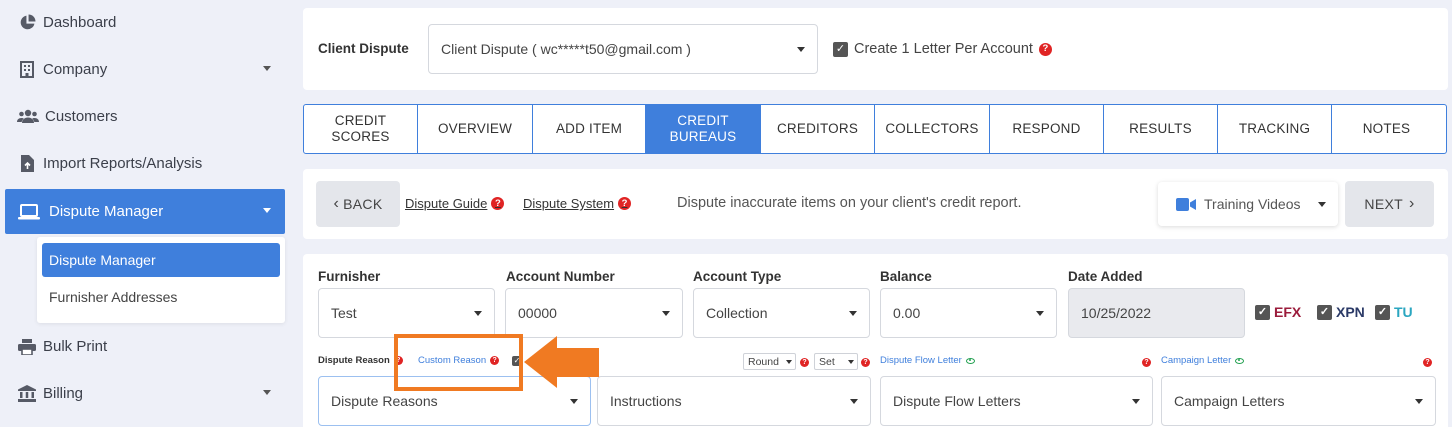 The image size is (1452, 427). I want to click on tu-label: TU, so click(1403, 312).